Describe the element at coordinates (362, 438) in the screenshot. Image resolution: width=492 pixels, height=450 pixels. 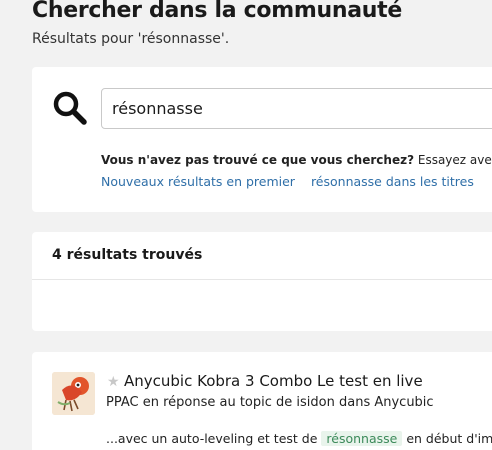
I see `excerpt-highlight: résonnasse` at that location.